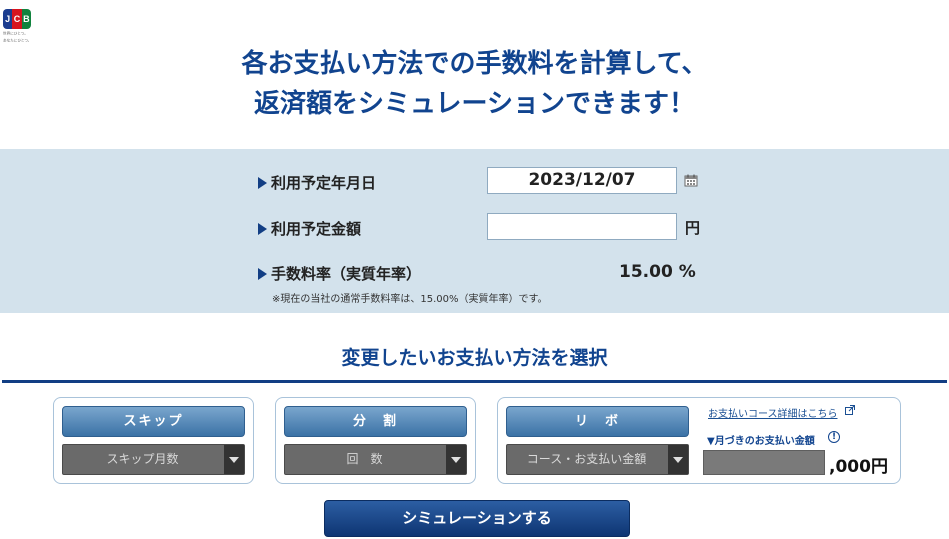 This screenshot has width=949, height=539. Describe the element at coordinates (17, 19) in the screenshot. I see `jcb-logo-mark: JCB` at that location.